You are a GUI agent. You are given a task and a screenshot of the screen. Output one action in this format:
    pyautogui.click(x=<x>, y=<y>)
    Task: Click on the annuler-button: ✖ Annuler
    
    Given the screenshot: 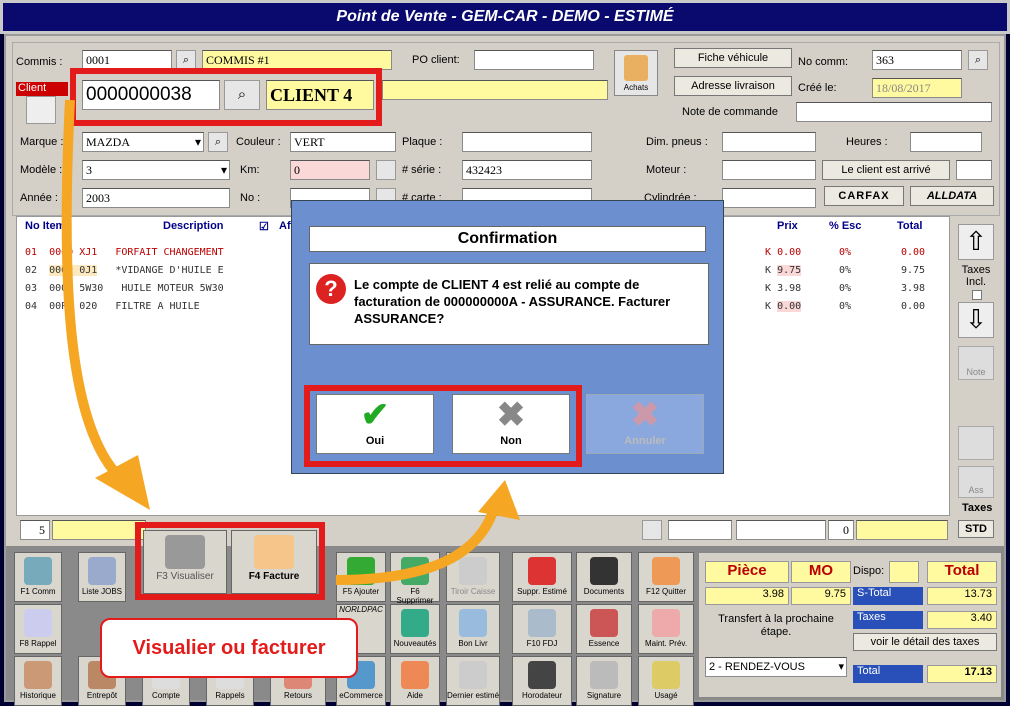 What is the action you would take?
    pyautogui.click(x=645, y=424)
    